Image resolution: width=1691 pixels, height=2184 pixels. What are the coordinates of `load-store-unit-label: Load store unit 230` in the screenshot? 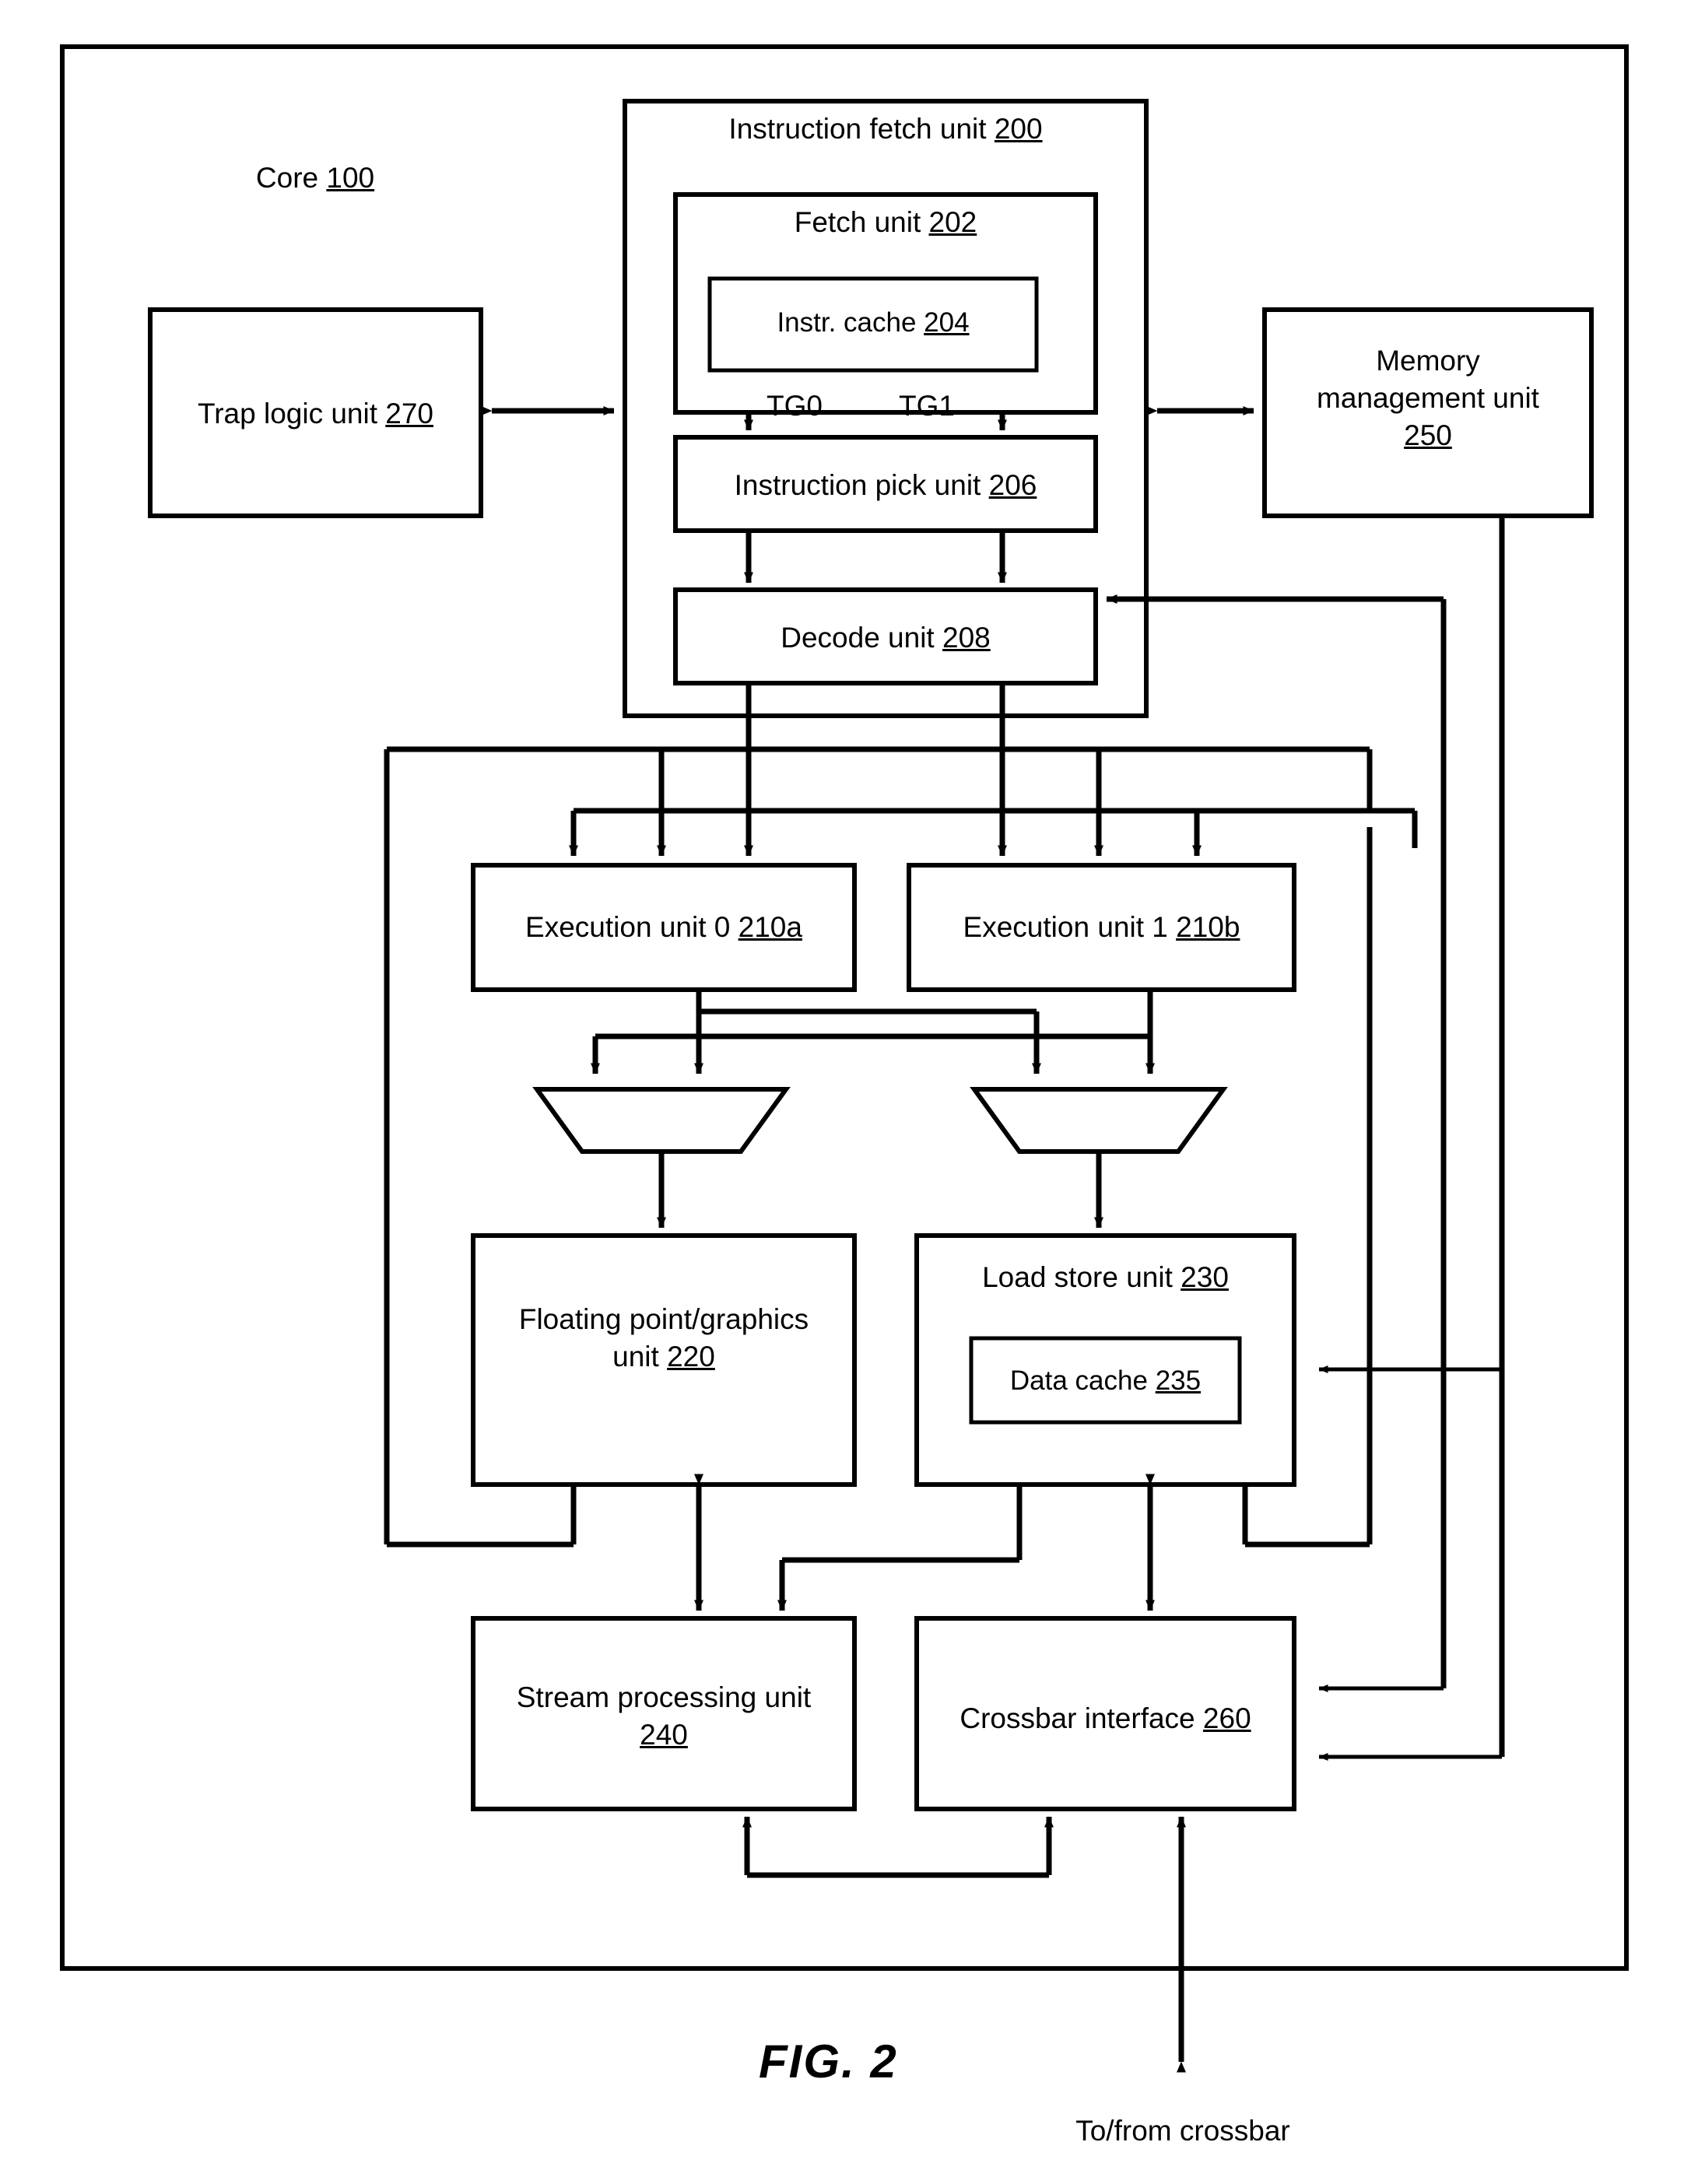 It's located at (1106, 1277).